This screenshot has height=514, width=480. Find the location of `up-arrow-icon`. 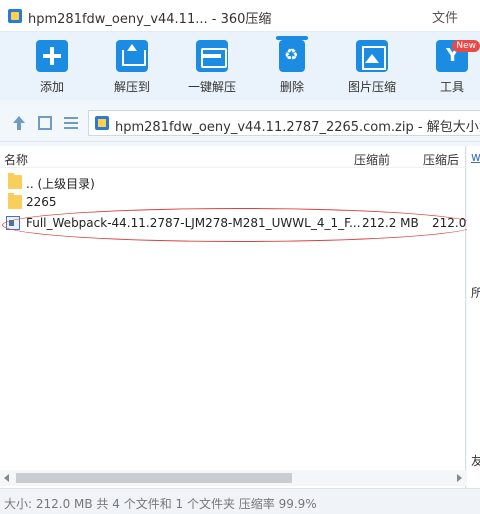

up-arrow-icon is located at coordinates (19, 123).